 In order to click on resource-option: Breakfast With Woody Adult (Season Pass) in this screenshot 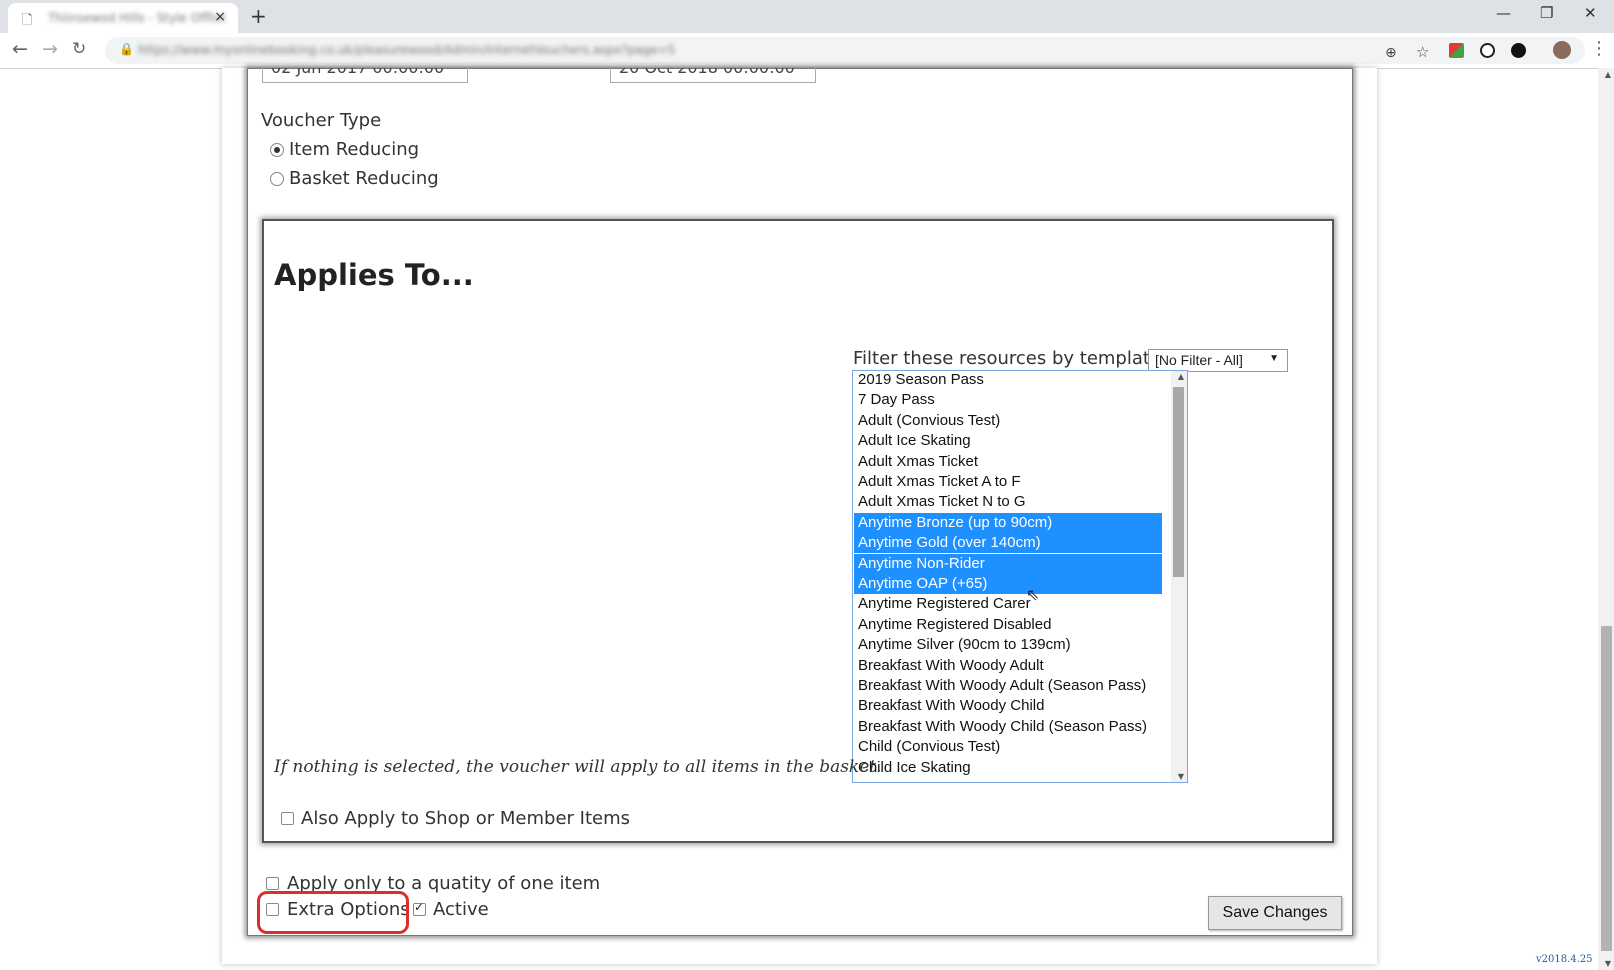, I will do `click(1008, 686)`.